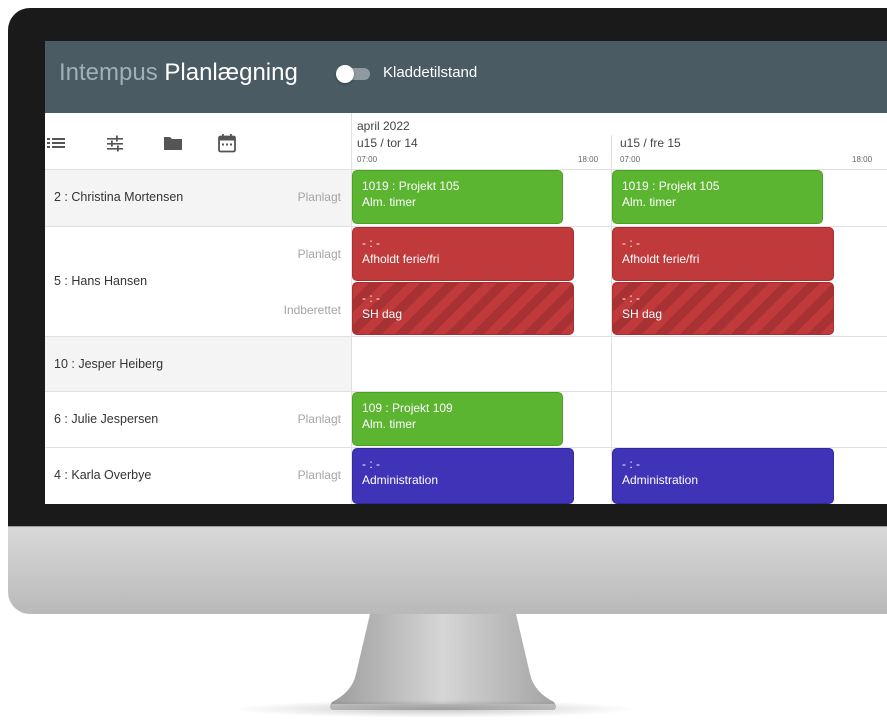 This screenshot has width=887, height=726. I want to click on app-title-strong: Planlægning, so click(231, 72).